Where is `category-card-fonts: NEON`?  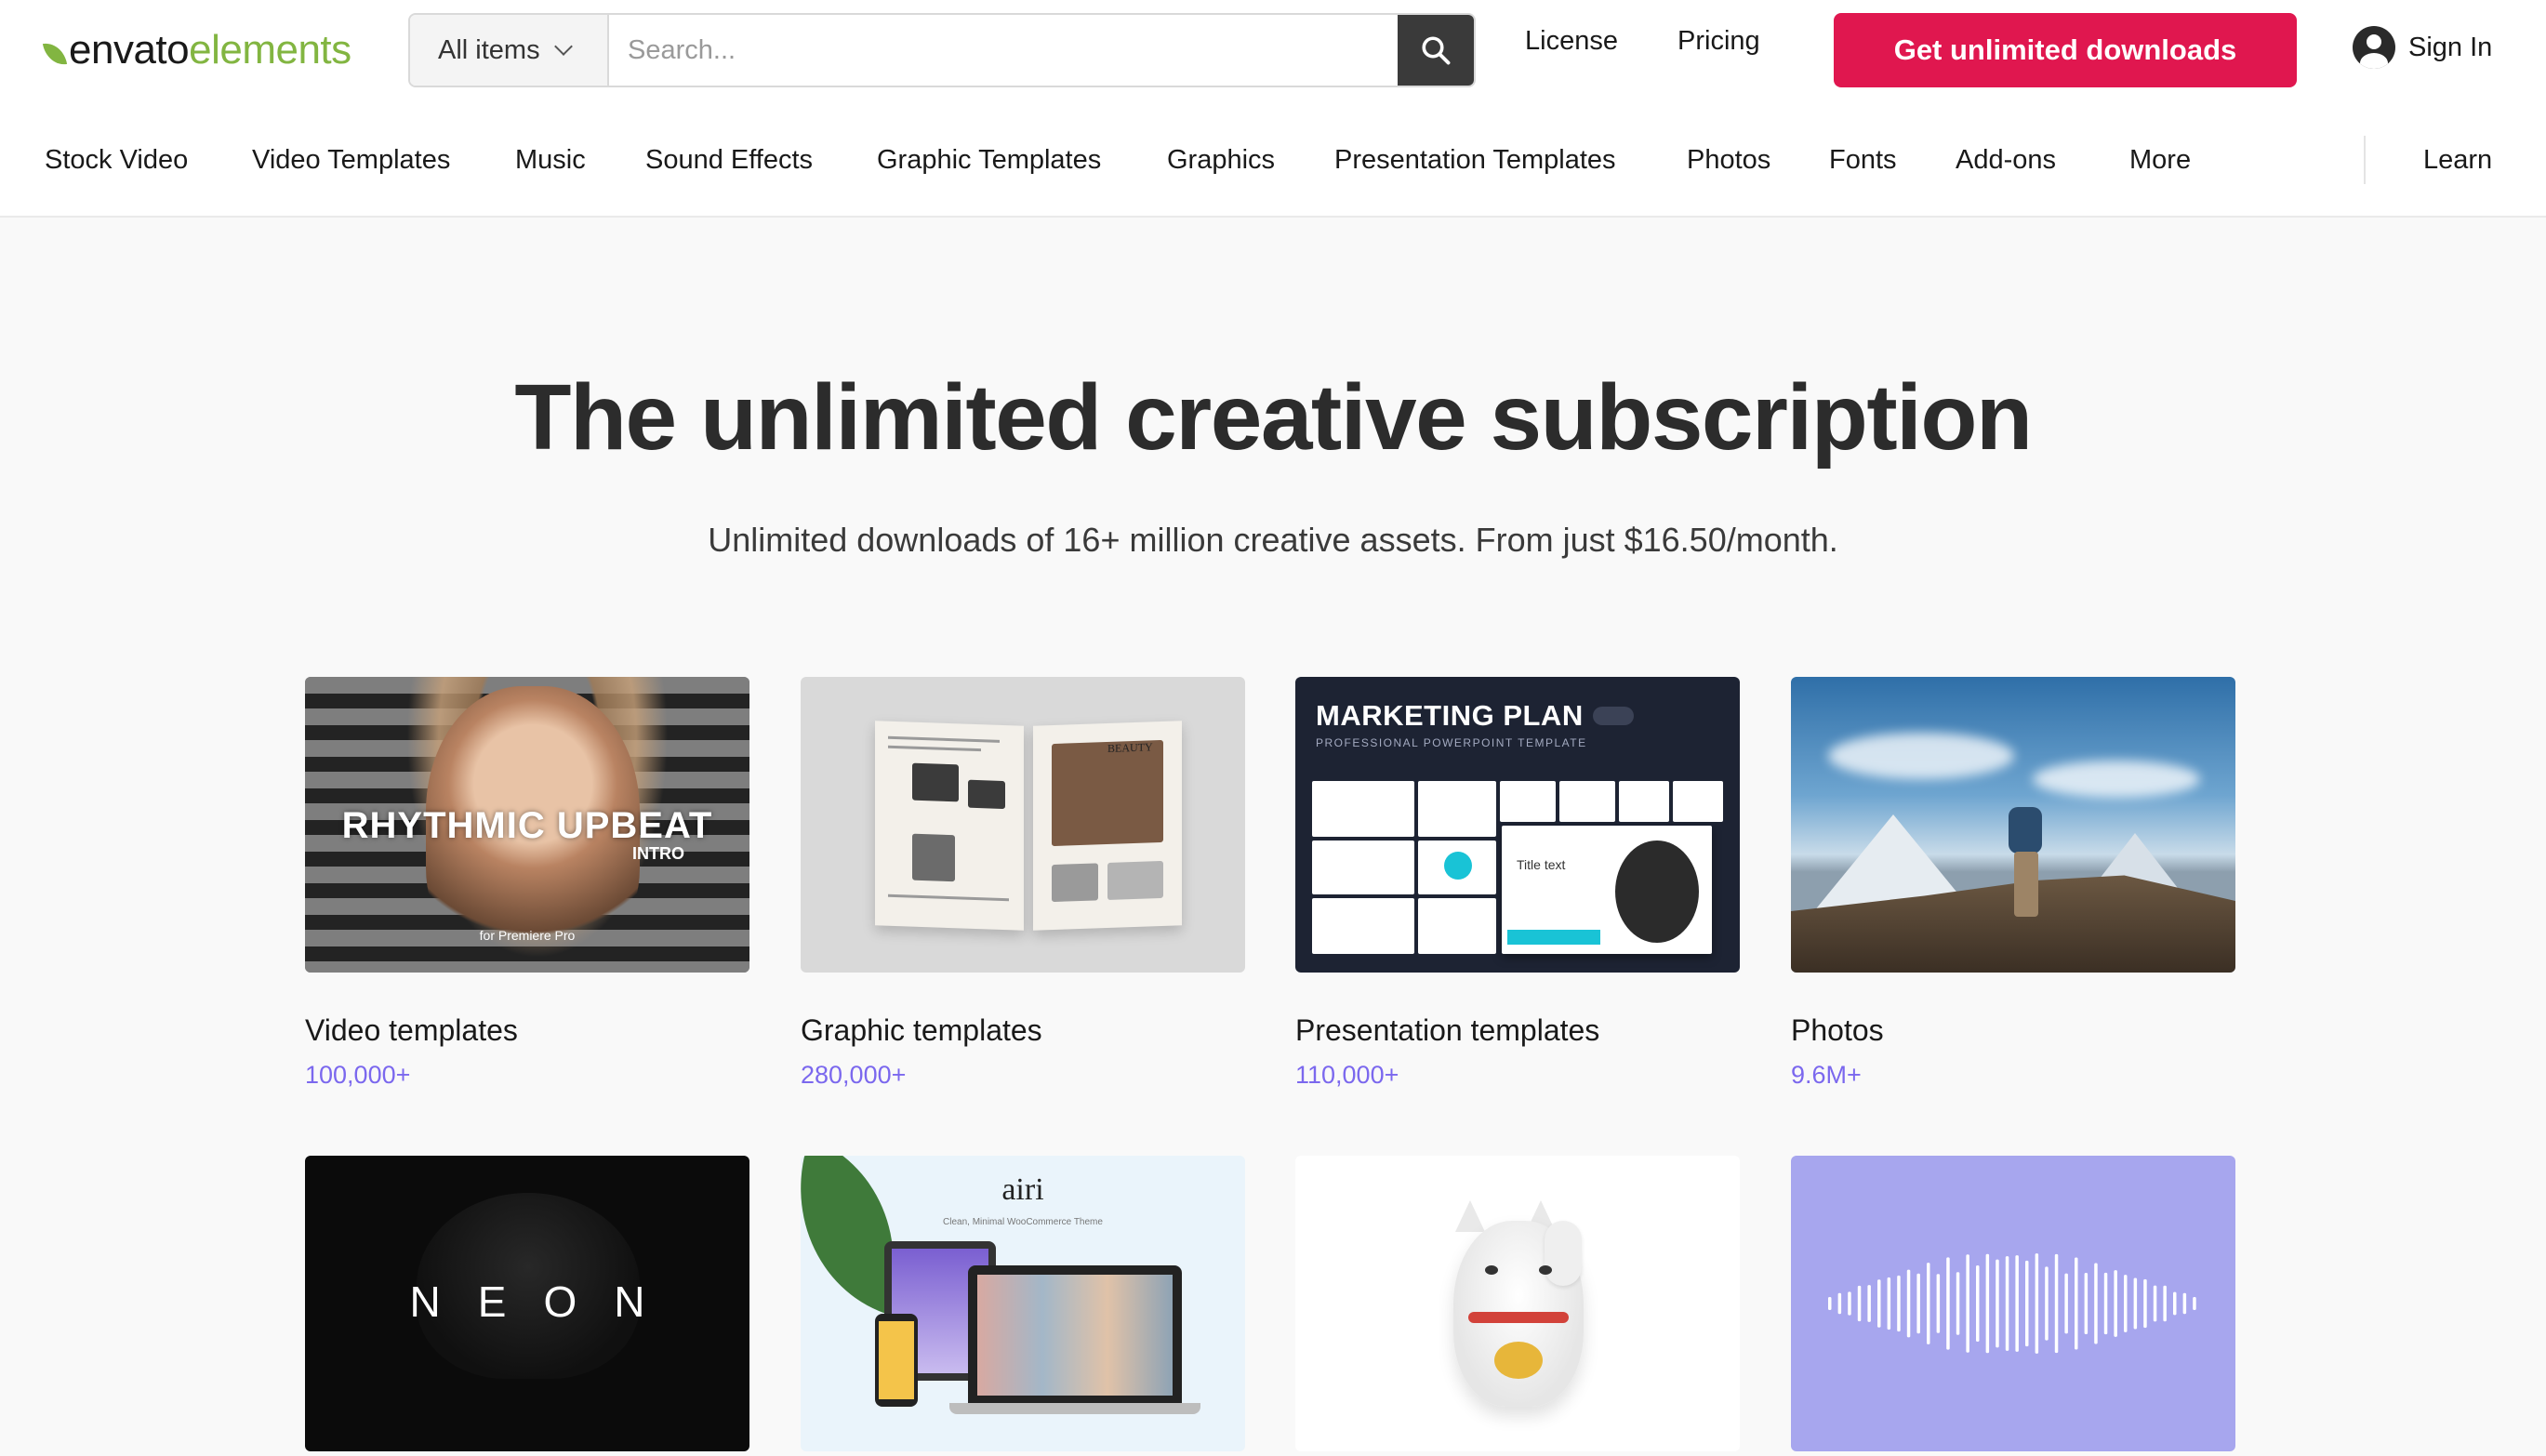 category-card-fonts: NEON is located at coordinates (527, 1303).